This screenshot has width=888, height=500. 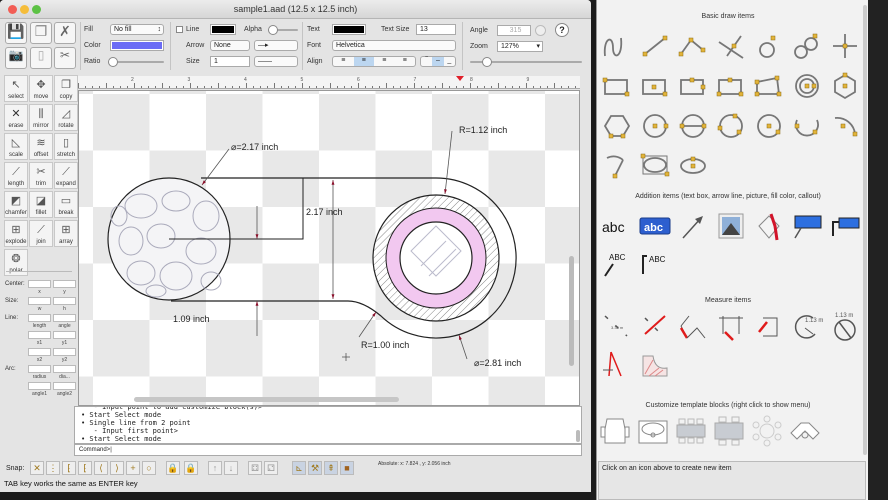 I want to click on tool-array: ⊞ array, so click(x=66, y=233).